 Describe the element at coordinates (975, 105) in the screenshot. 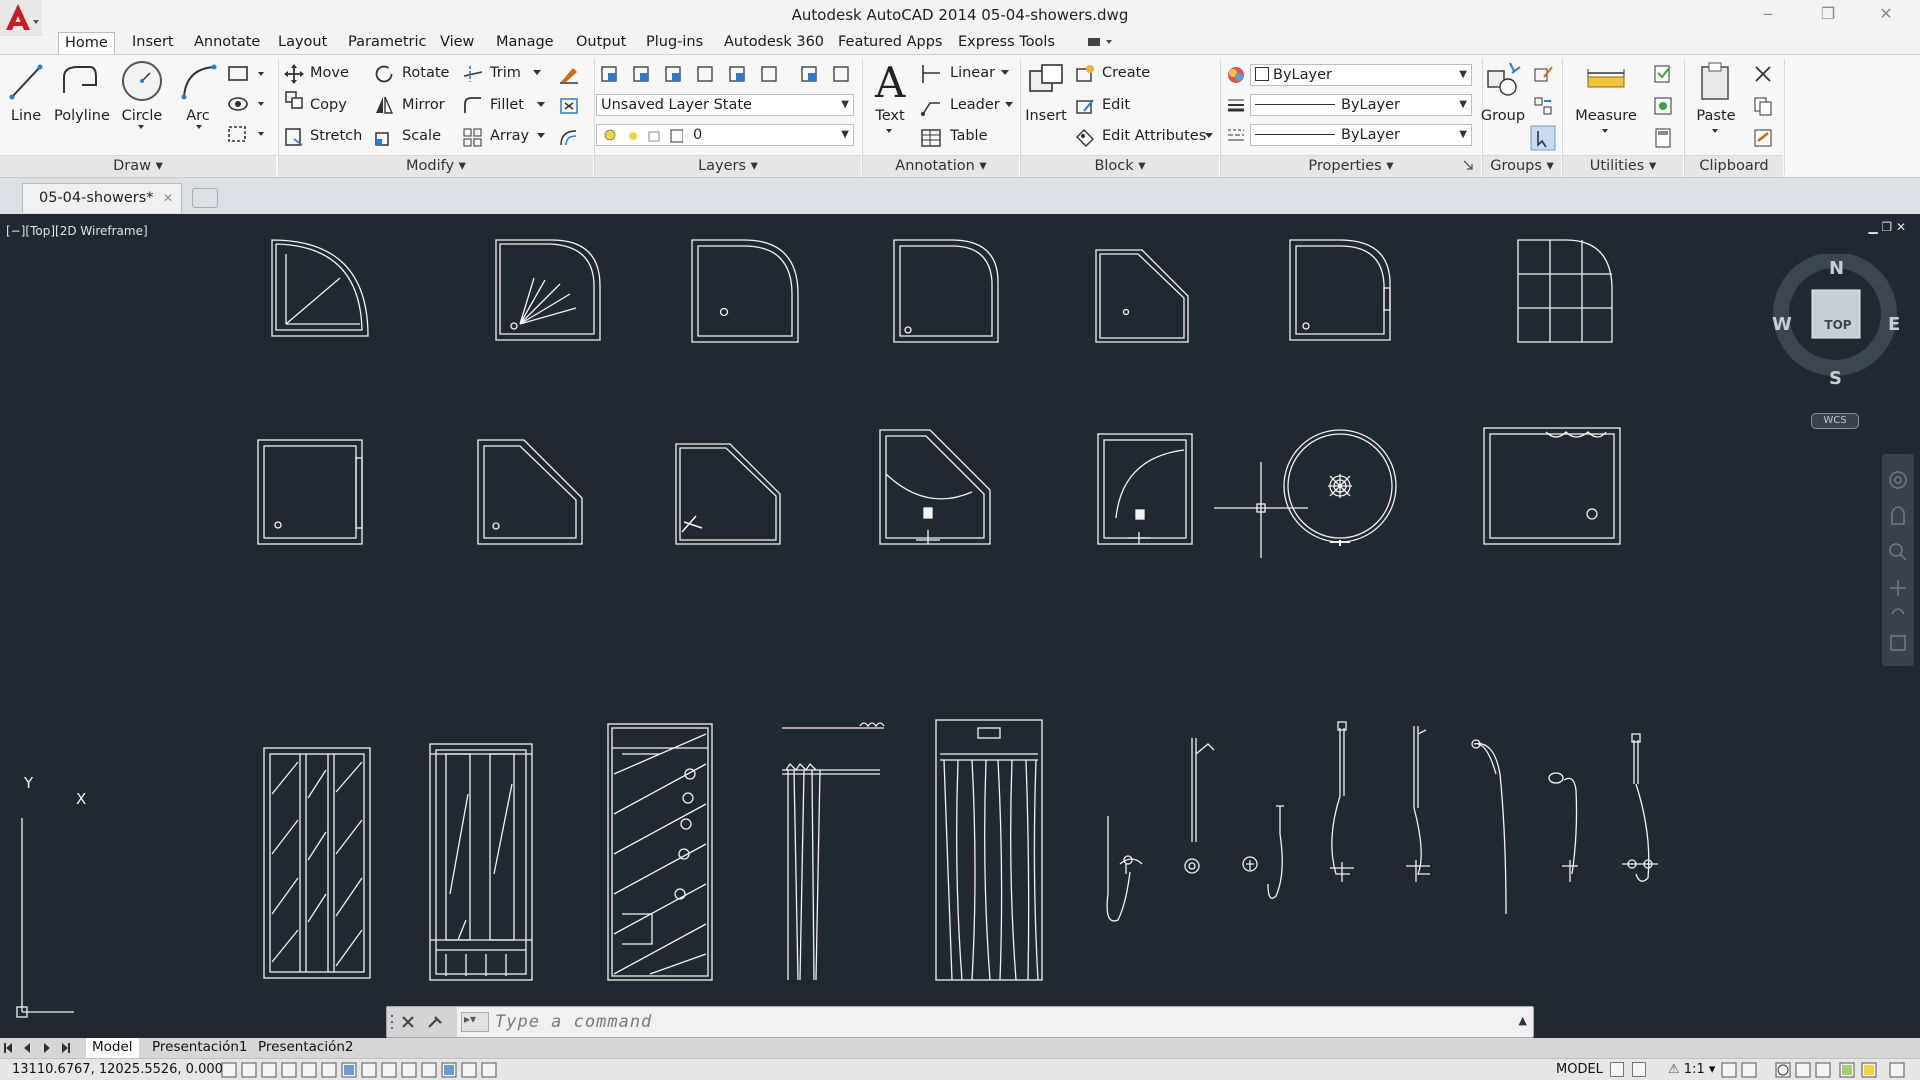

I see `leader-button: Leader` at that location.